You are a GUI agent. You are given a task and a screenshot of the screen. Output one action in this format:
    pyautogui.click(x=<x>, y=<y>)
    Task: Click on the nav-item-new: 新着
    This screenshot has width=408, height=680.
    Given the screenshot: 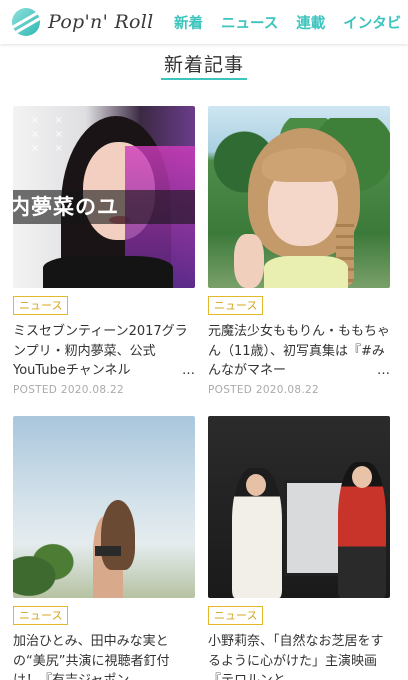 What is the action you would take?
    pyautogui.click(x=188, y=22)
    